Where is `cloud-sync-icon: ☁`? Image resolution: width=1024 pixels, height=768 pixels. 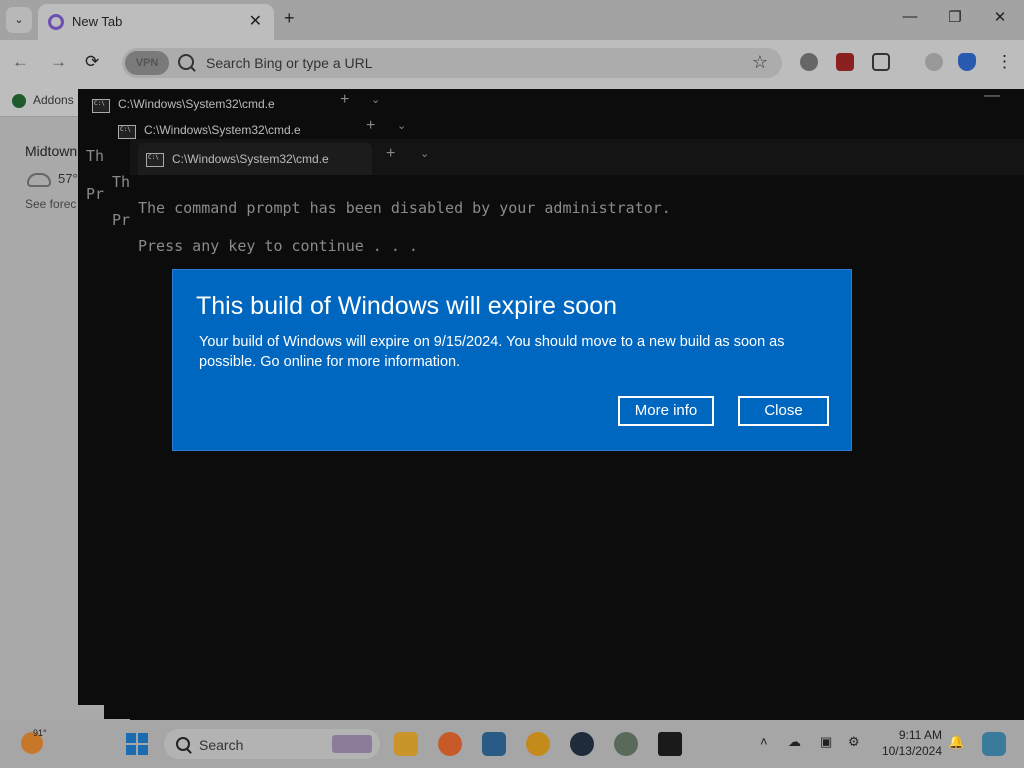
cloud-sync-icon: ☁ is located at coordinates (794, 742).